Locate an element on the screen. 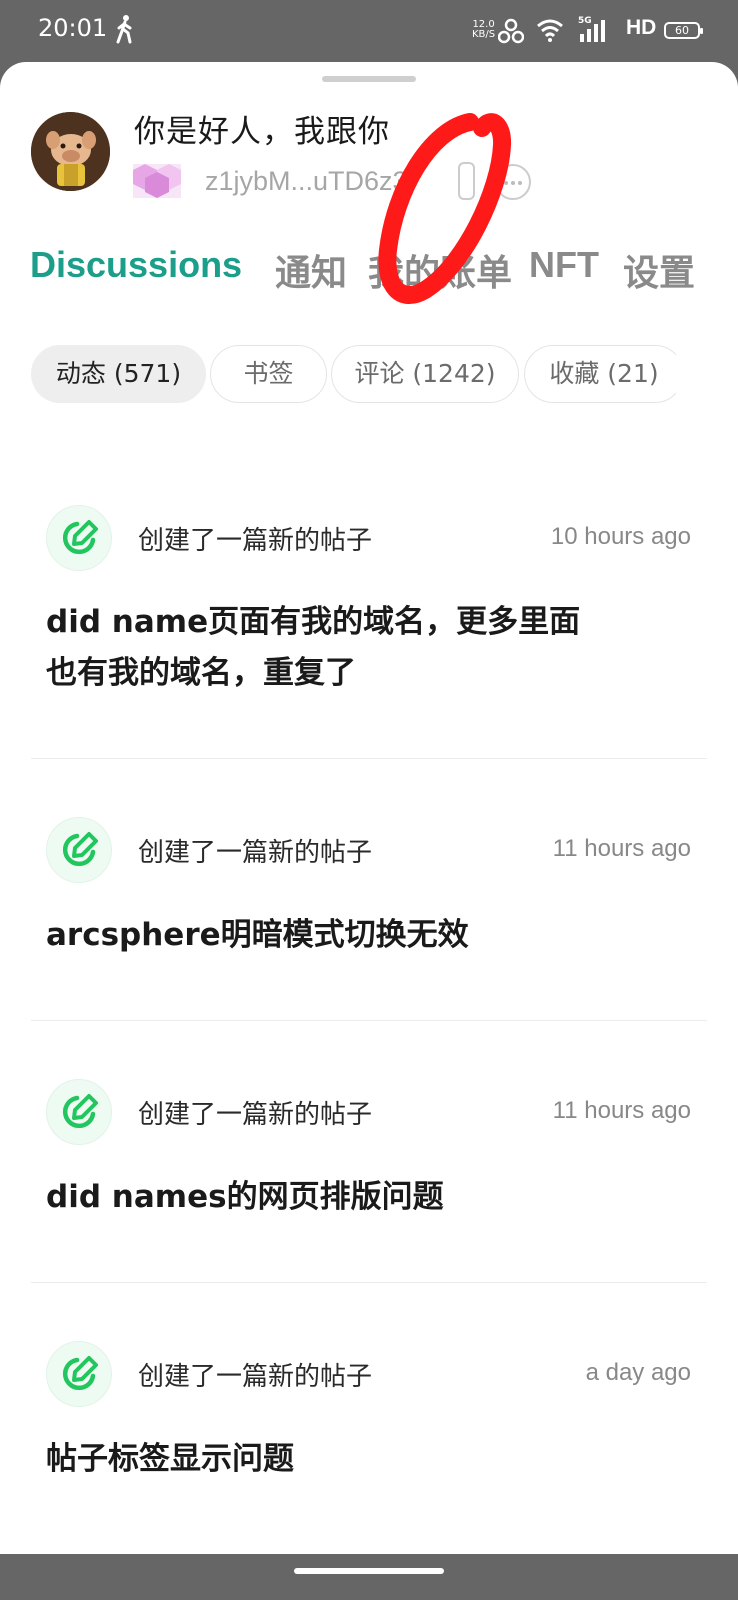  feed-title: 帖子标签显示问题 is located at coordinates (326, 1459).